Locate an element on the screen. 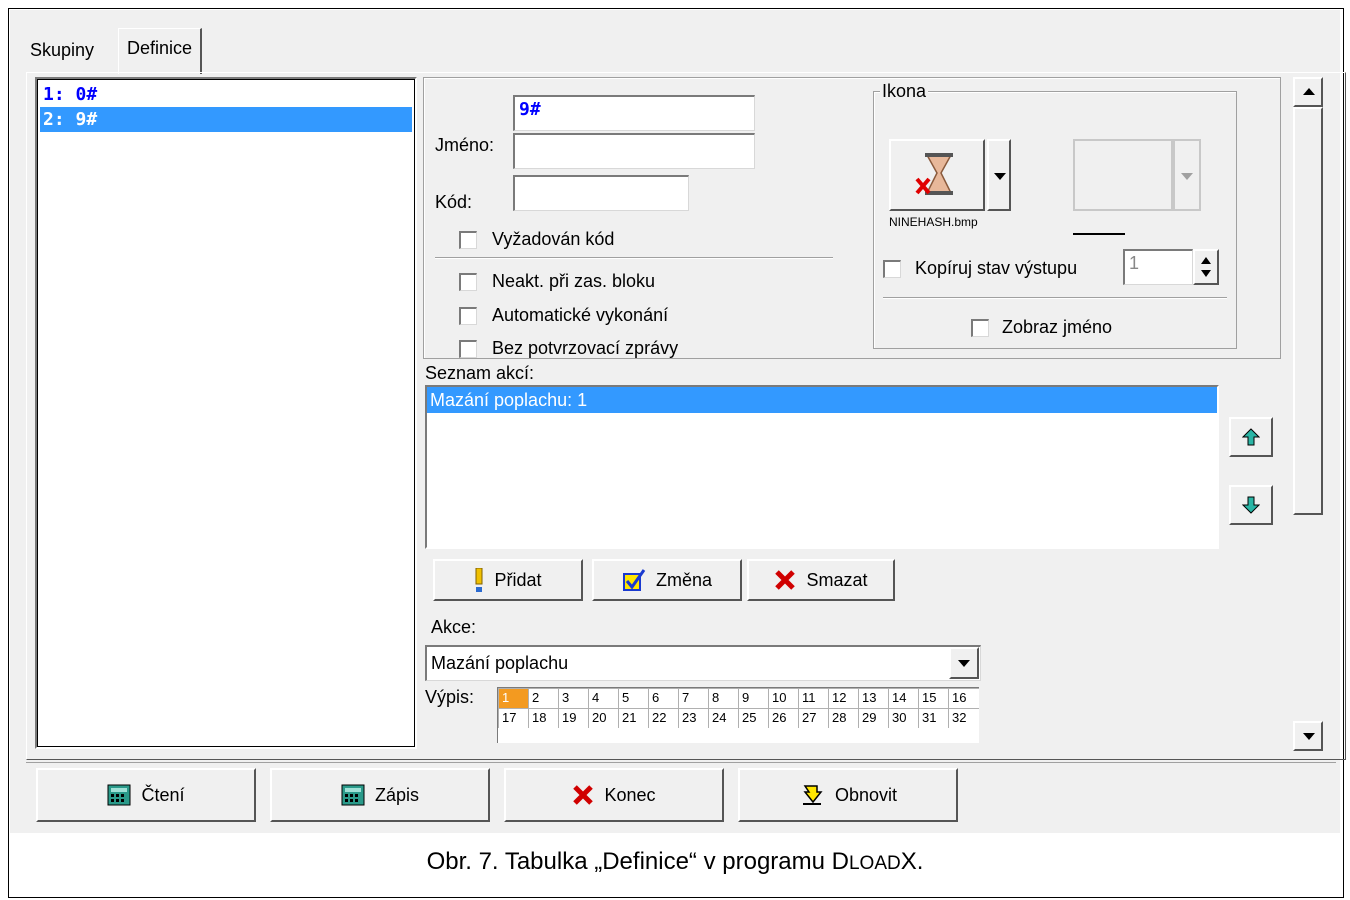 The width and height of the screenshot is (1350, 900). scroll-thumb is located at coordinates (1308, 311).